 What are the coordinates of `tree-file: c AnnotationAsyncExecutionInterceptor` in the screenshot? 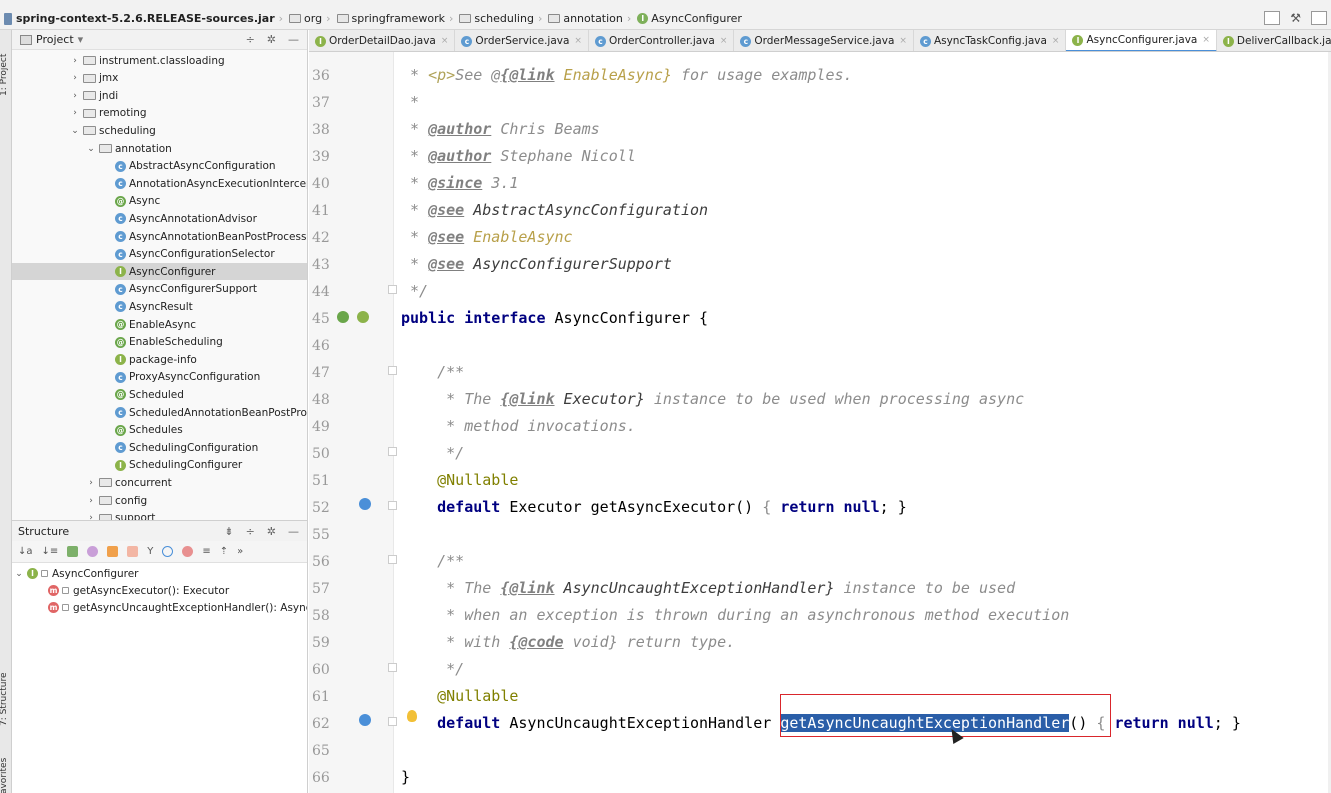 It's located at (159, 183).